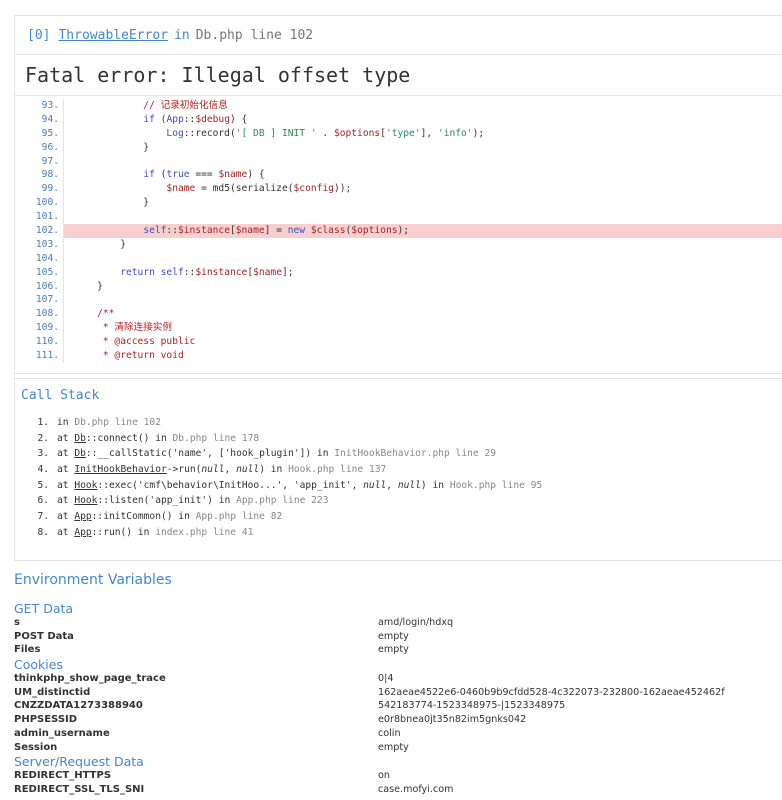 Image resolution: width=782 pixels, height=800 pixels. I want to click on source-line: 104., so click(398, 258).